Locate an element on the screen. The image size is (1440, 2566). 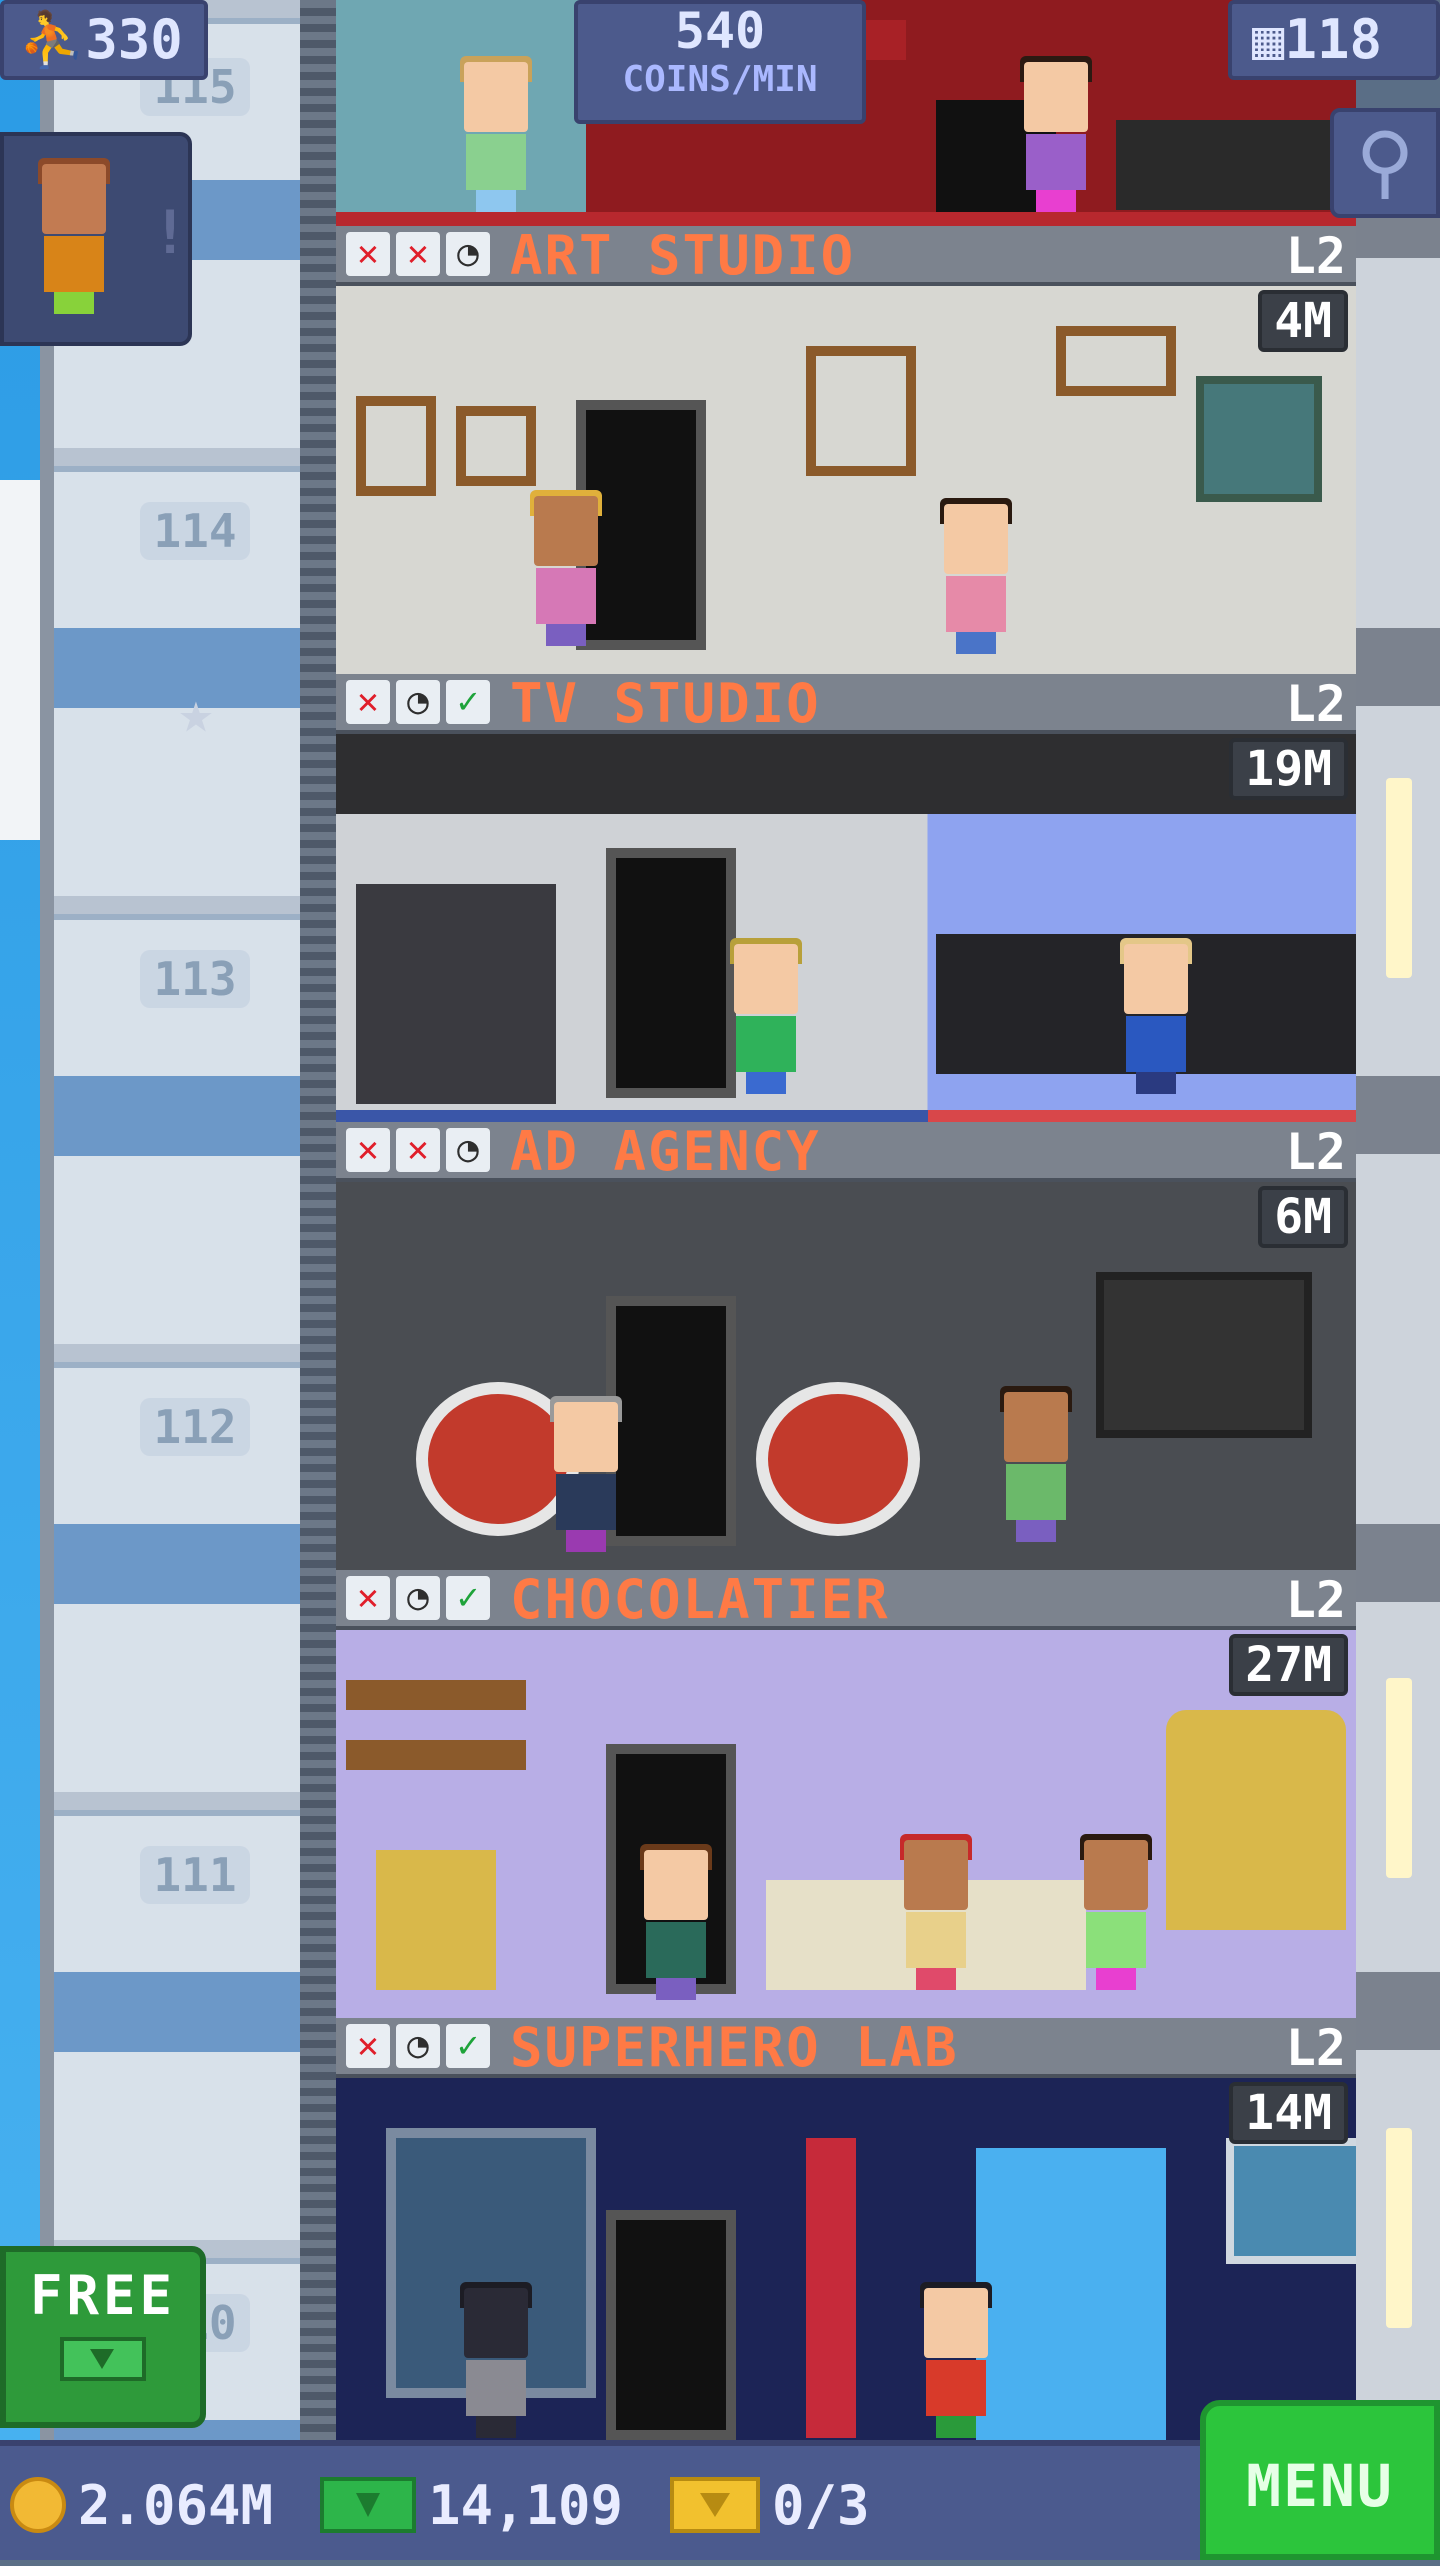
free-bux-button: FREE is located at coordinates (103, 2337).